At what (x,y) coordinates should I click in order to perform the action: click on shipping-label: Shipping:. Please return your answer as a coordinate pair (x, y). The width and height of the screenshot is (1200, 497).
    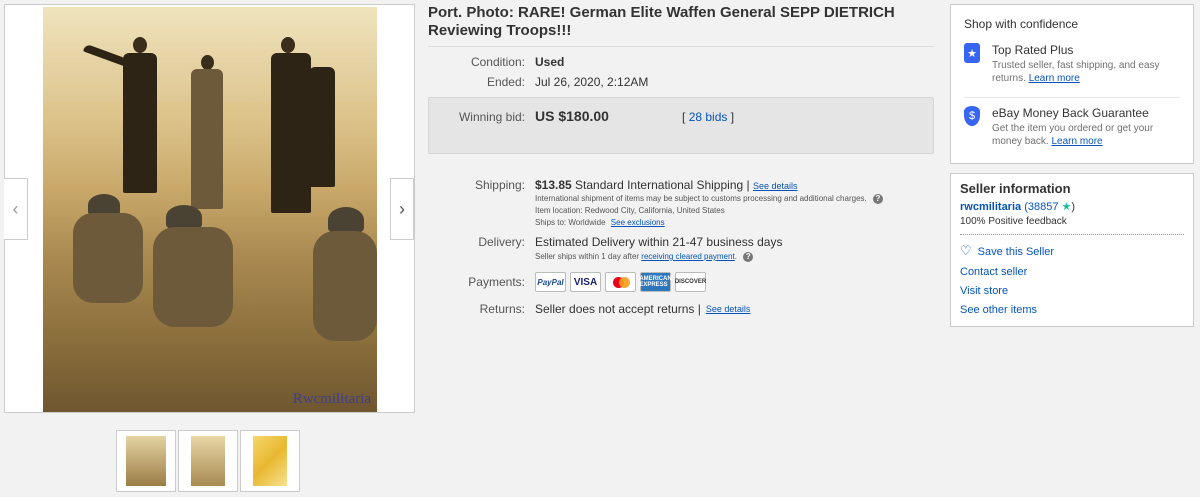
    Looking at the image, I should click on (499, 185).